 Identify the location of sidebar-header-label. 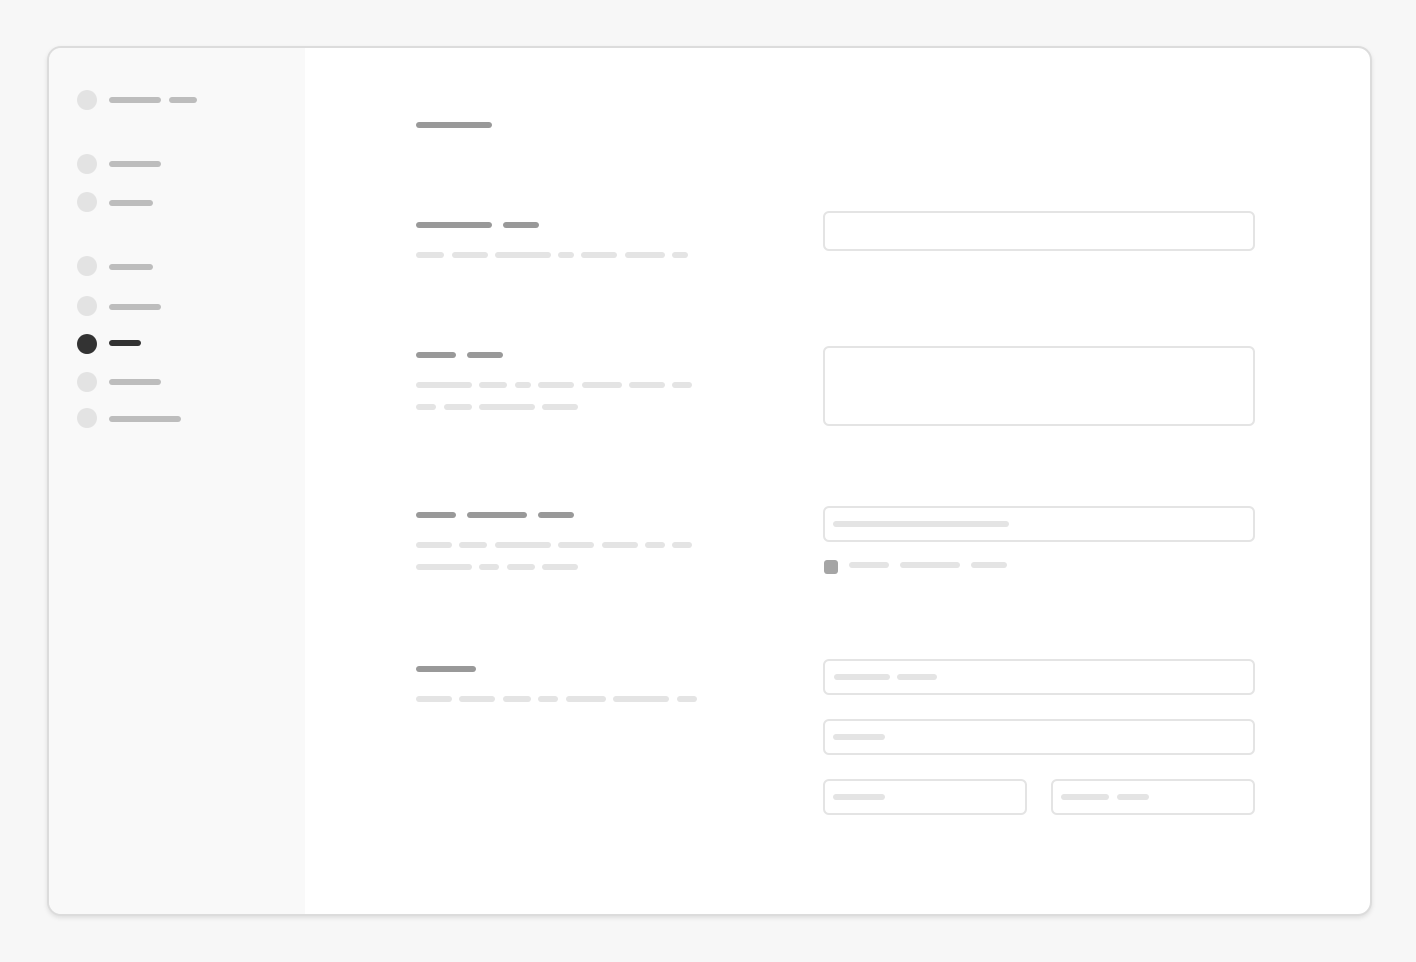
(135, 100).